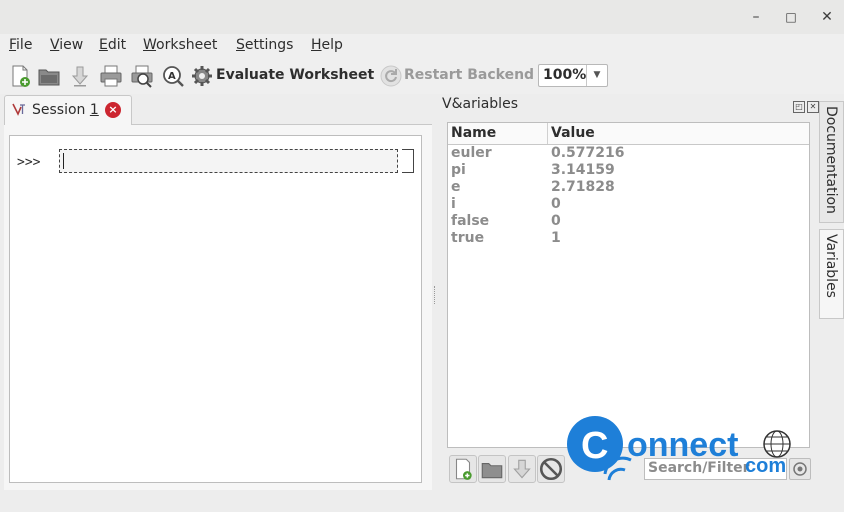  I want to click on menu-file: File, so click(20, 45).